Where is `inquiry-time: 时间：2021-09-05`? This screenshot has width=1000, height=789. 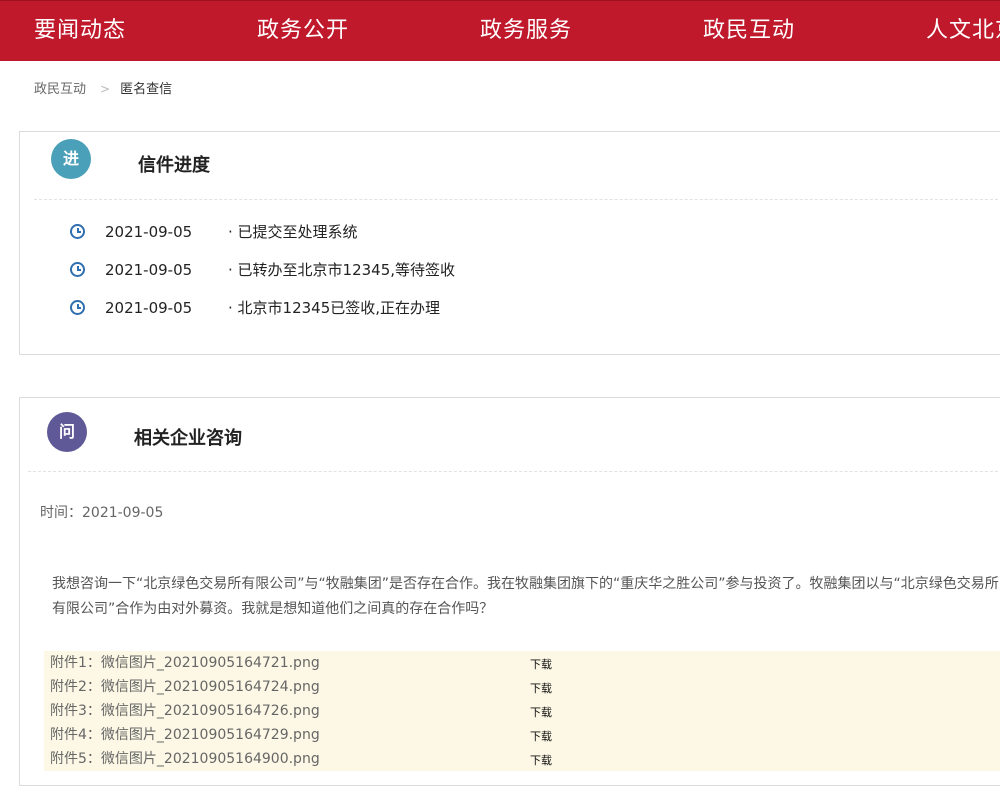 inquiry-time: 时间：2021-09-05 is located at coordinates (102, 513).